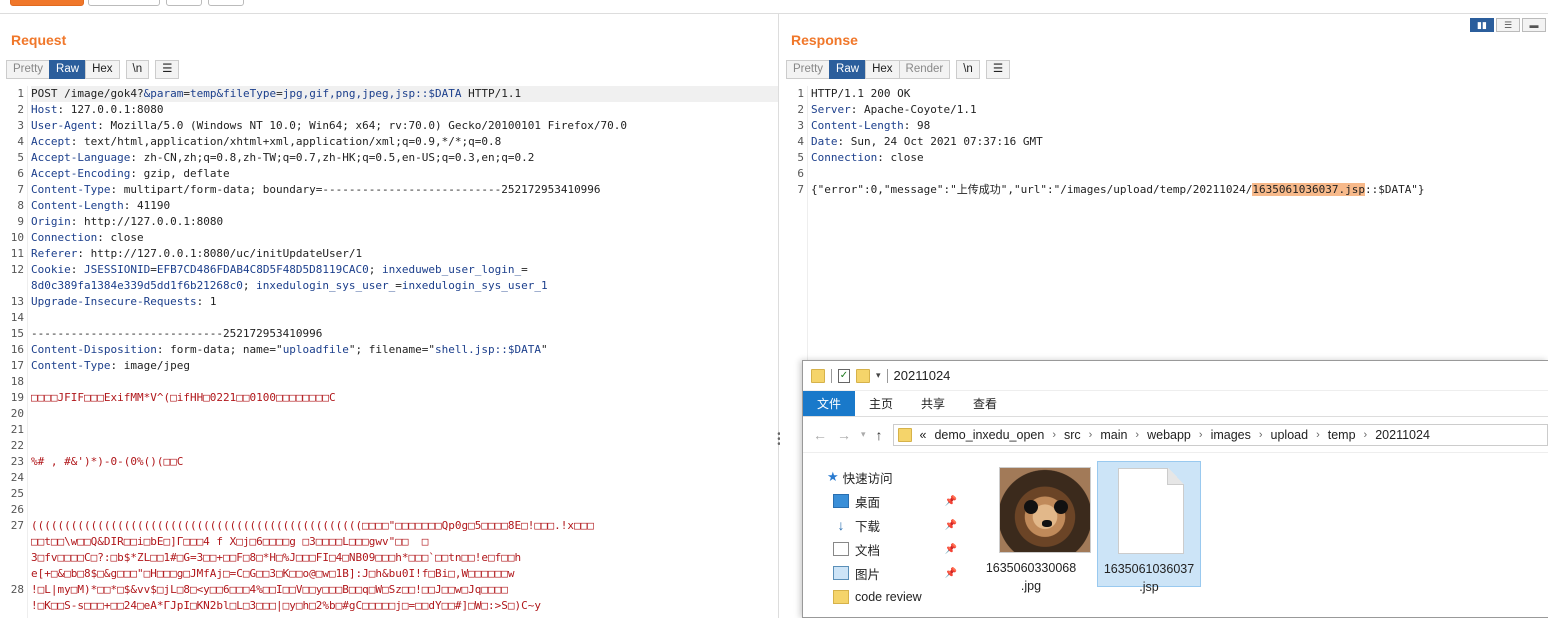 The width and height of the screenshot is (1548, 618). What do you see at coordinates (868, 502) in the screenshot?
I see `nav-item-label: 桌面` at bounding box center [868, 502].